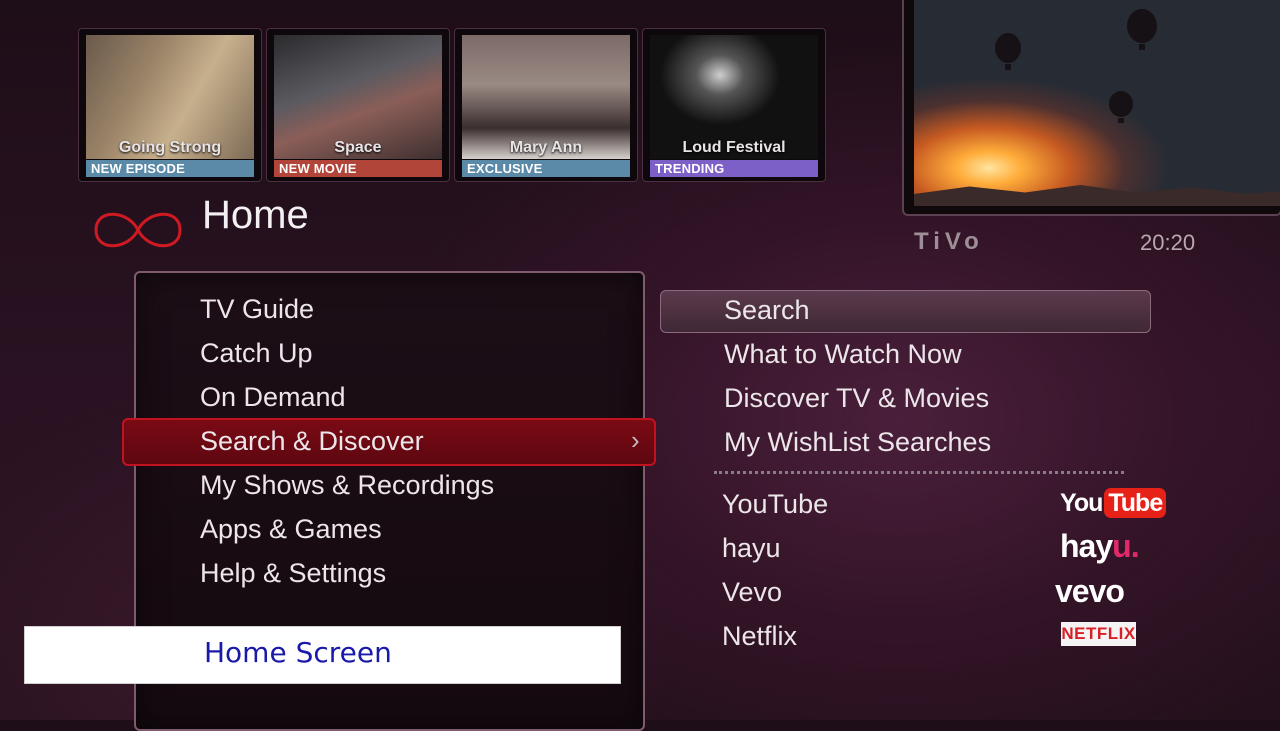 The height and width of the screenshot is (731, 1280). I want to click on tile-badge: EXCLUSIVE, so click(546, 168).